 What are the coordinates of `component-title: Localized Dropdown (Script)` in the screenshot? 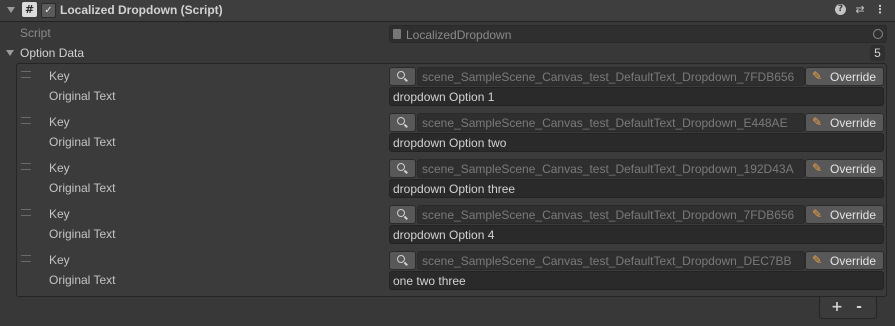 It's located at (141, 10).